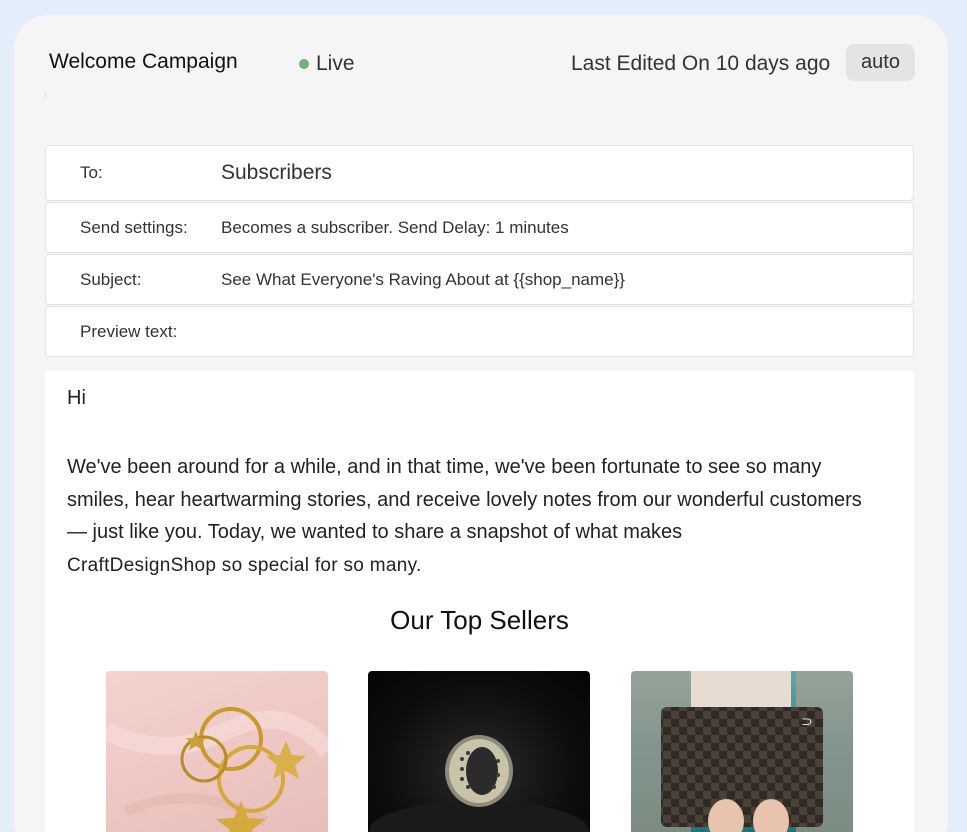  I want to click on preview-text-row: Preview text:, so click(479, 331).